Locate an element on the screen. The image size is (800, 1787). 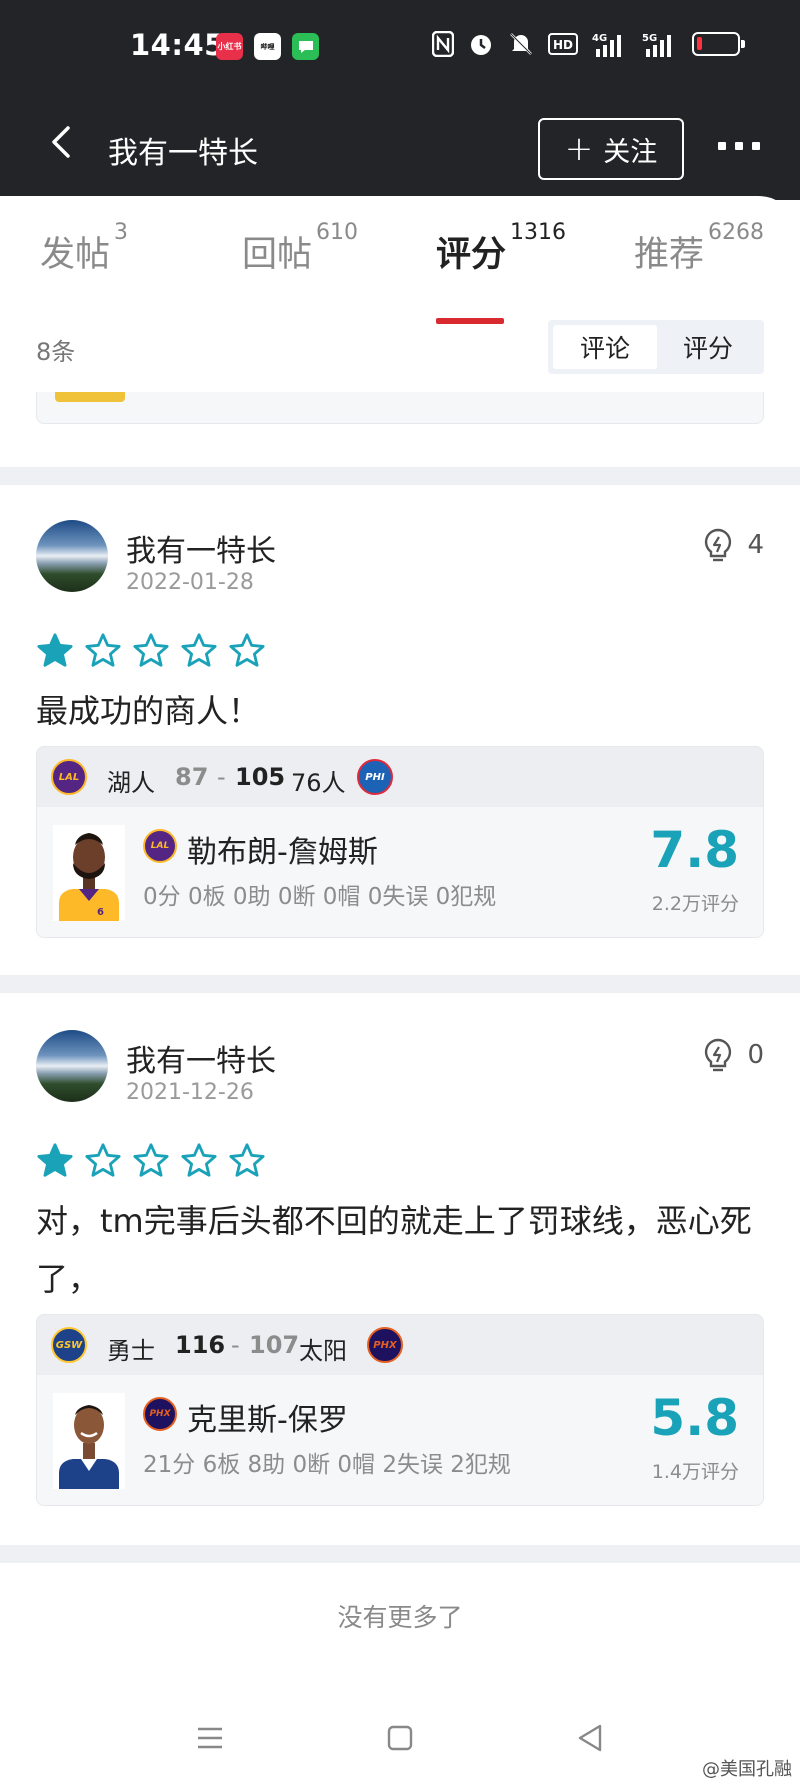
status-bar: 14:45 小红书 哔哩 HD 4G 5G is located at coordinates (400, 46).